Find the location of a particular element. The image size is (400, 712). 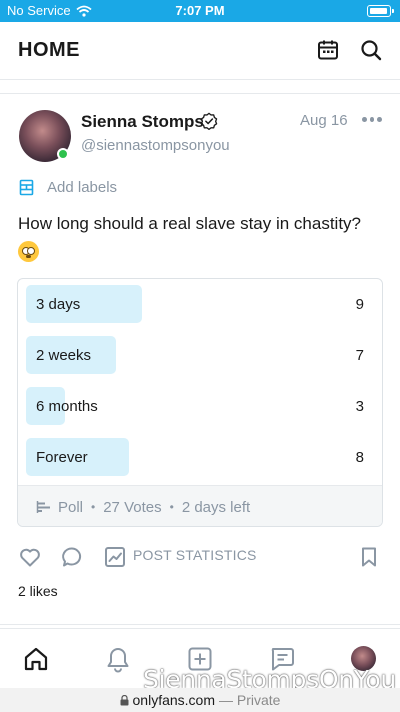

verified-icon is located at coordinates (209, 121).